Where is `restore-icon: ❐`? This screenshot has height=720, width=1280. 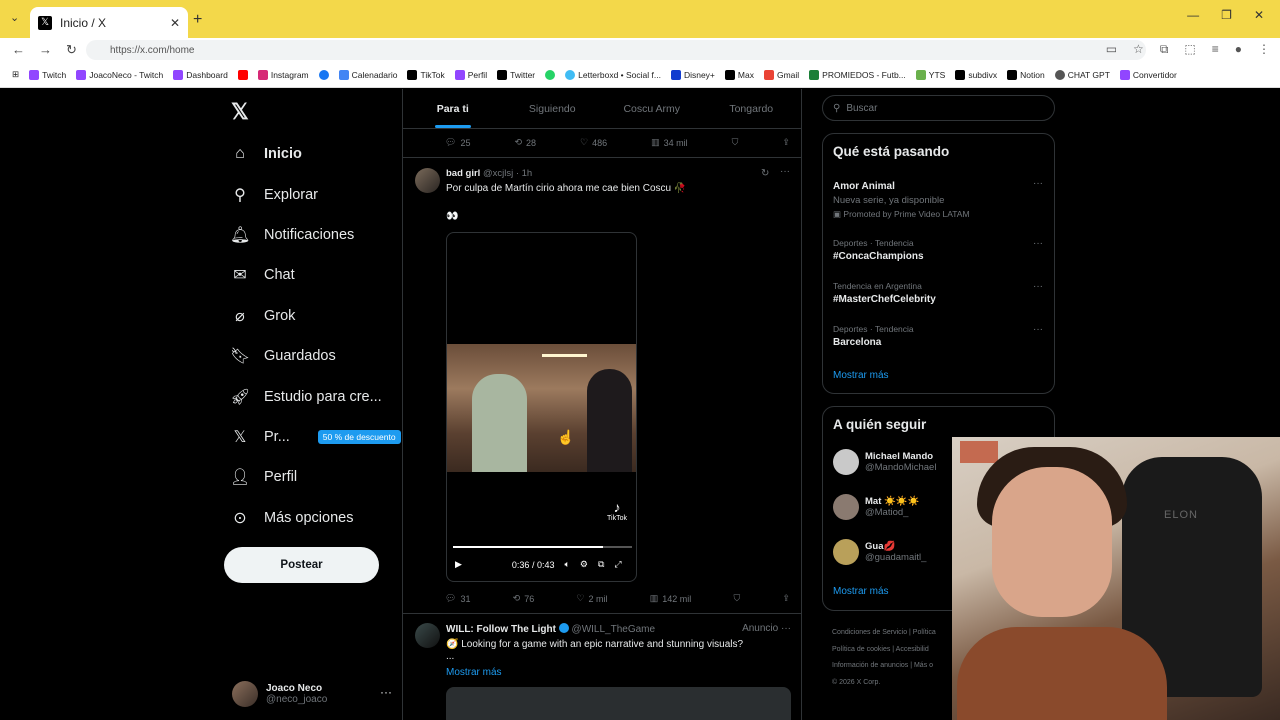
restore-icon: ❐ is located at coordinates (1226, 15).